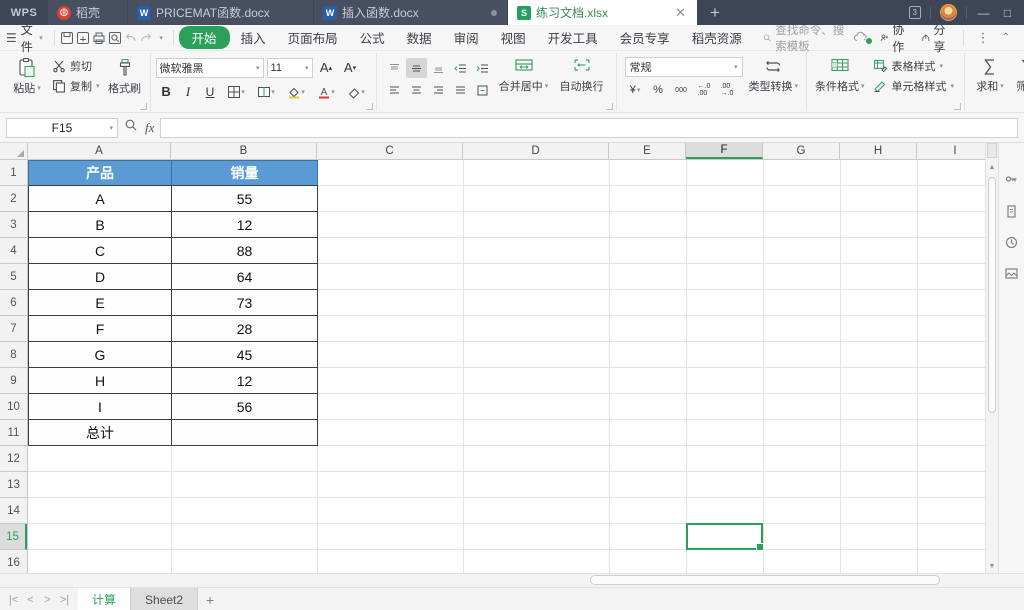  Describe the element at coordinates (100, 380) in the screenshot. I see `cell-a9: H` at that location.